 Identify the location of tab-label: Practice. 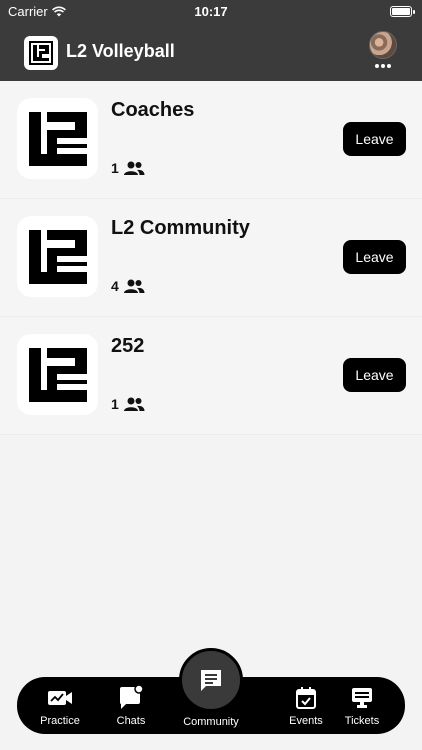
(60, 721).